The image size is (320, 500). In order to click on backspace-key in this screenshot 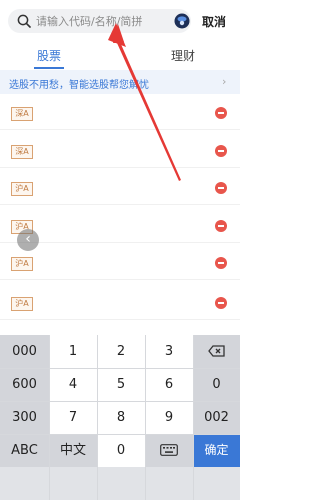, I will do `click(216, 351)`.